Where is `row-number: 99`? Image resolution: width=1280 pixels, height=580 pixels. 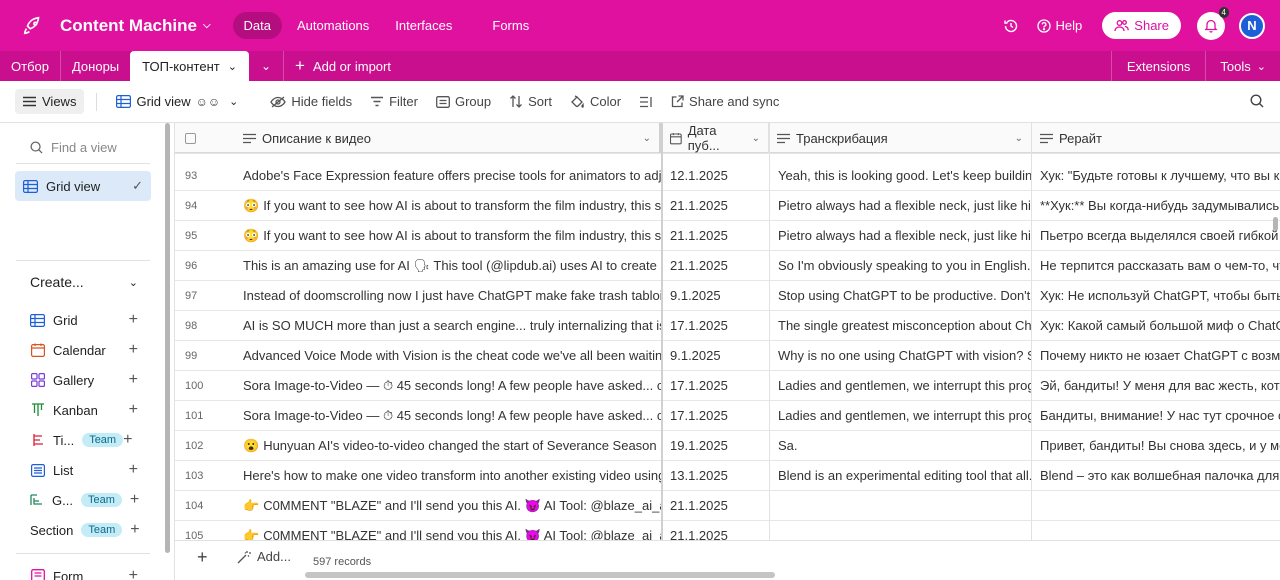 row-number: 99 is located at coordinates (205, 355).